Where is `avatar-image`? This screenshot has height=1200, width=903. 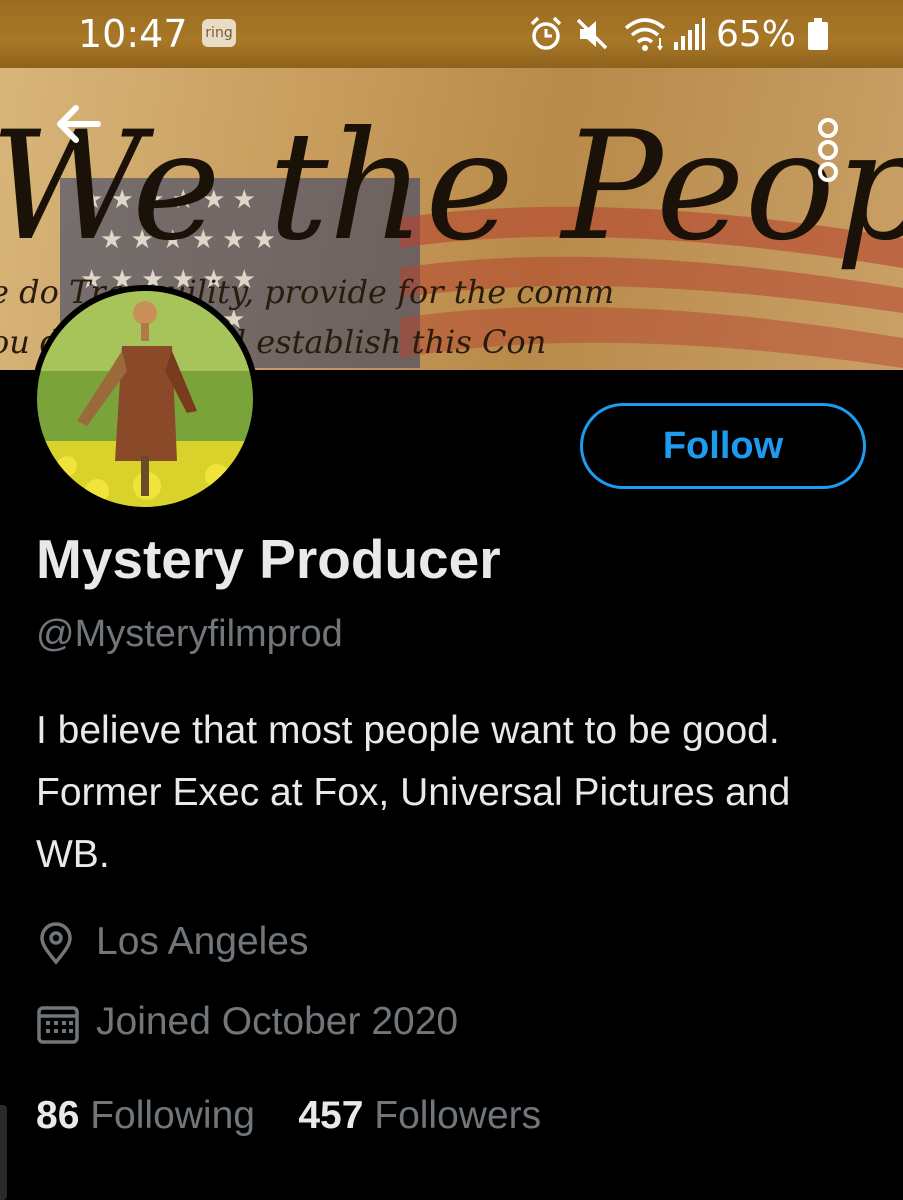
avatar-image is located at coordinates (145, 399).